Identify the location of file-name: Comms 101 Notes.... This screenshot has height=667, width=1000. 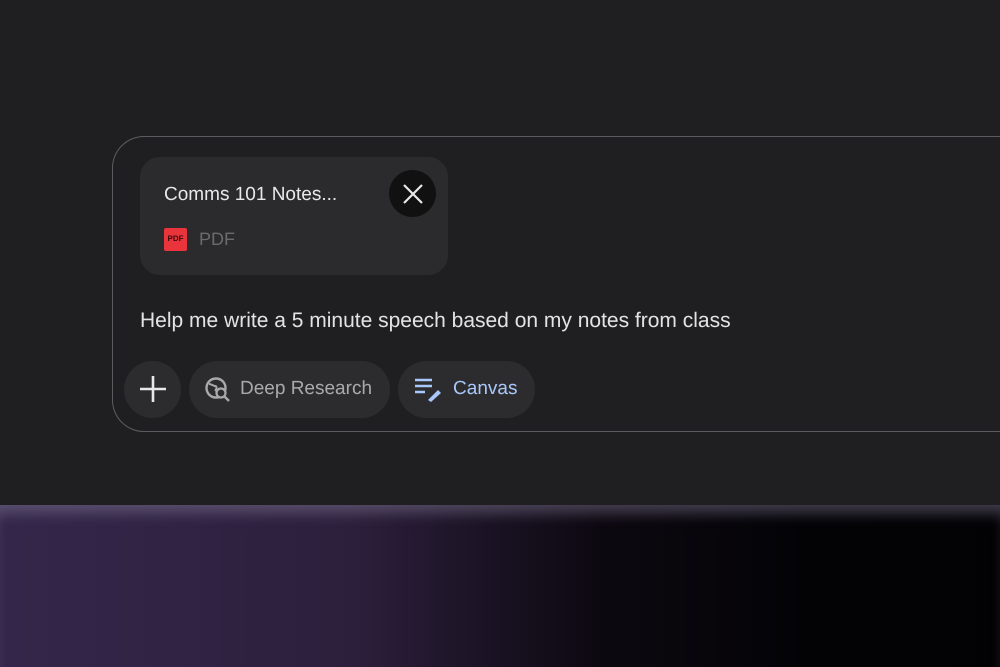
(251, 195).